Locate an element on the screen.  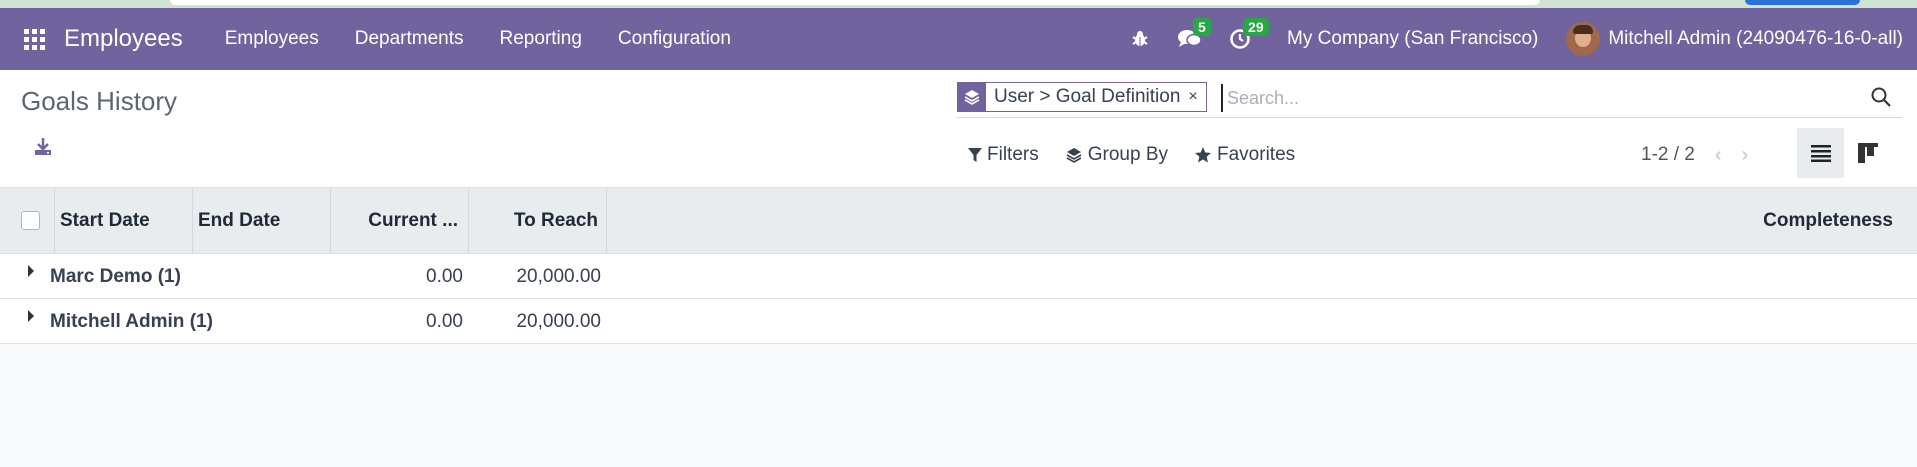
browser-top-strip is located at coordinates (958, 4).